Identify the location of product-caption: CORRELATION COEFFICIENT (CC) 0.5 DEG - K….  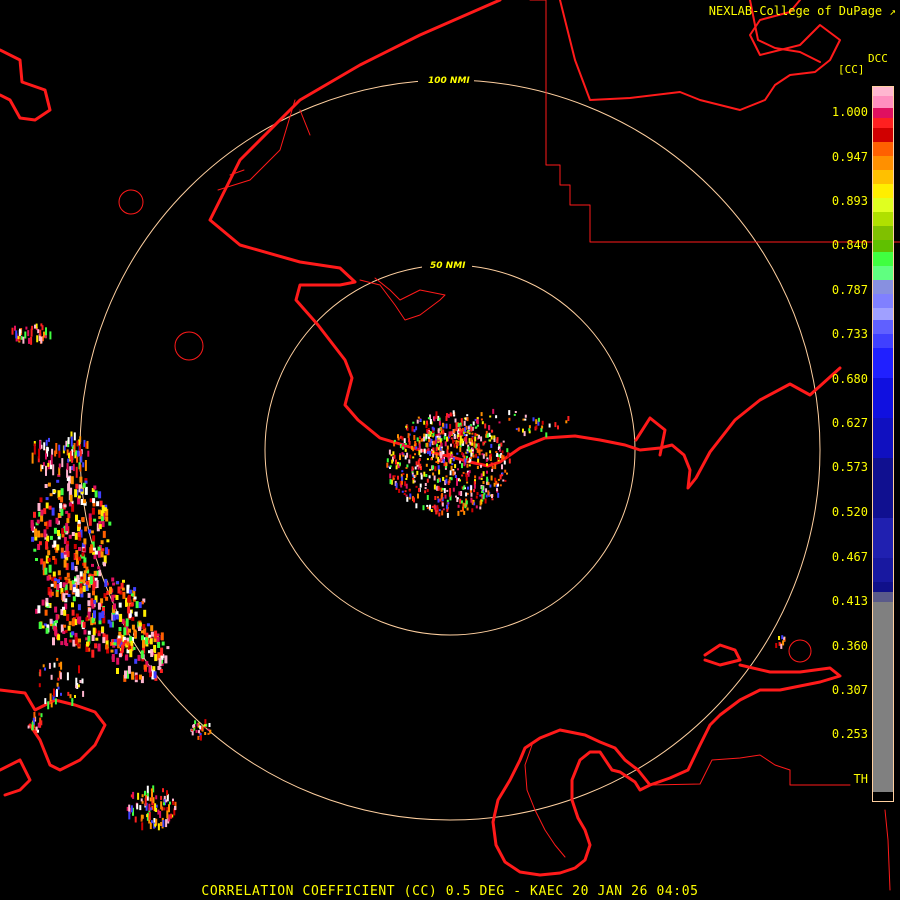
(450, 891).